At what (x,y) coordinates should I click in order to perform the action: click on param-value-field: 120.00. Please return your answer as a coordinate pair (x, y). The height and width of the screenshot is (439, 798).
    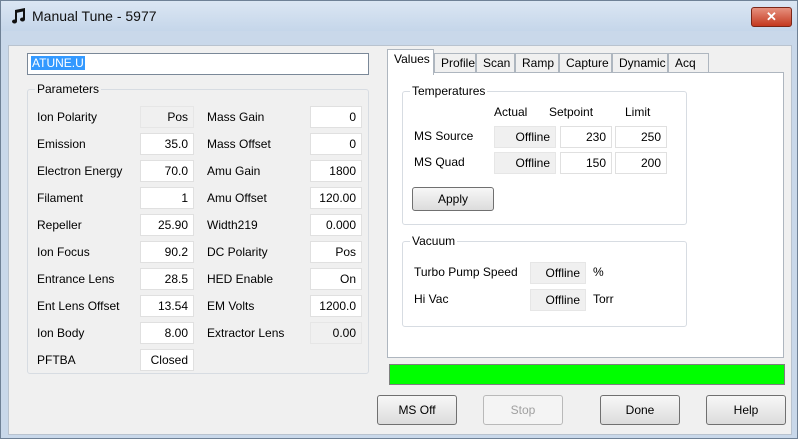
    Looking at the image, I should click on (336, 198).